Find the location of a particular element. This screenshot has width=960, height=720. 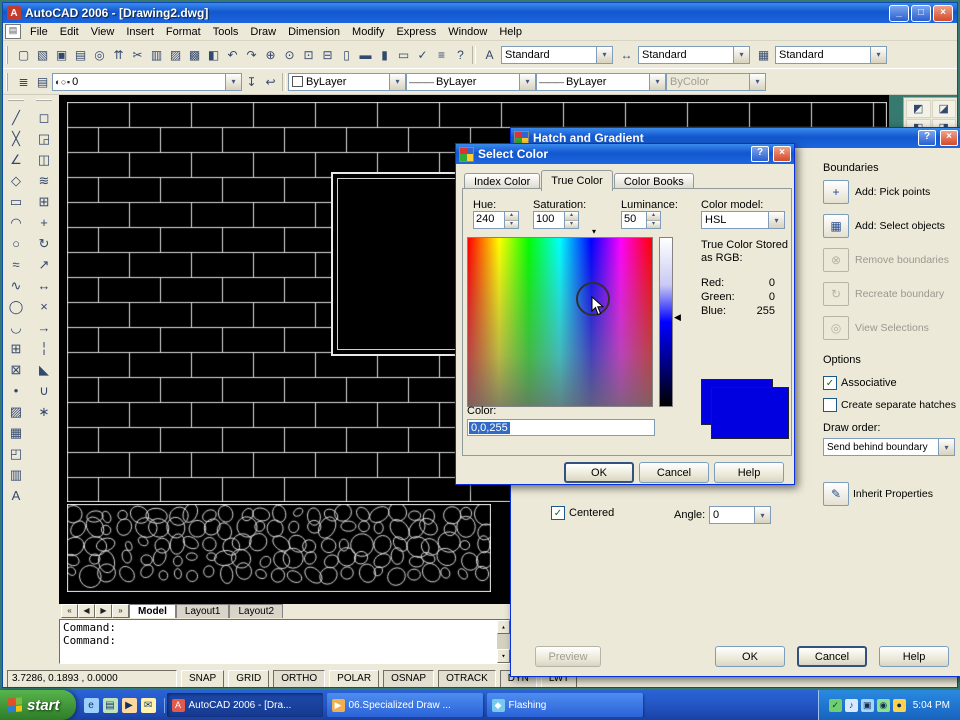

plot-icon: ▤ is located at coordinates (80, 54).